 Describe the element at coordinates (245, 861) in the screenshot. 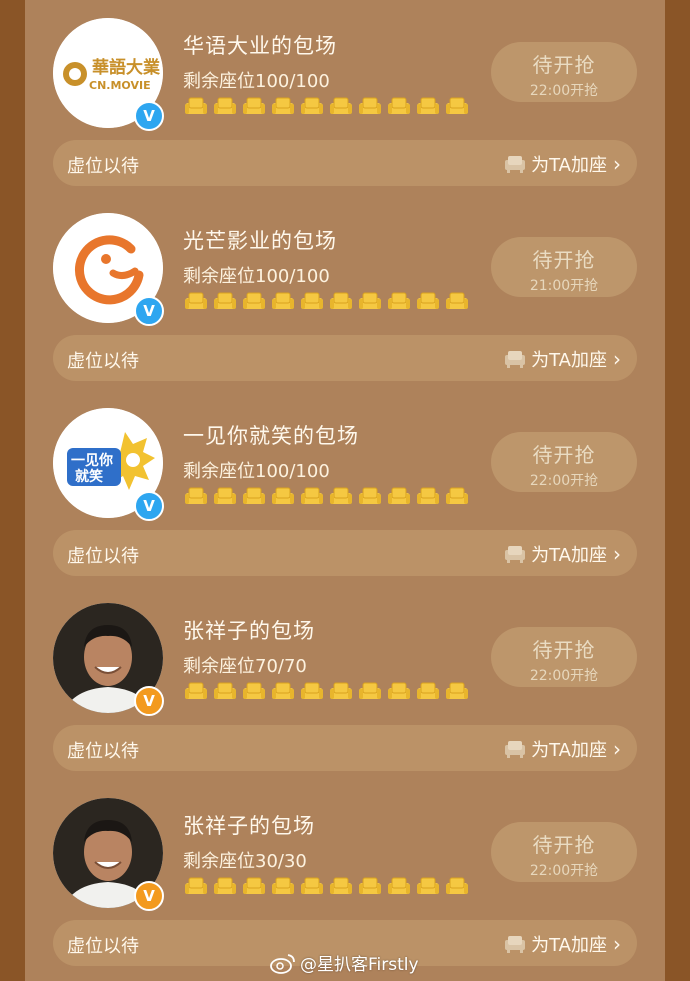

I see `remaining-seats: 剩余座位30/30` at that location.